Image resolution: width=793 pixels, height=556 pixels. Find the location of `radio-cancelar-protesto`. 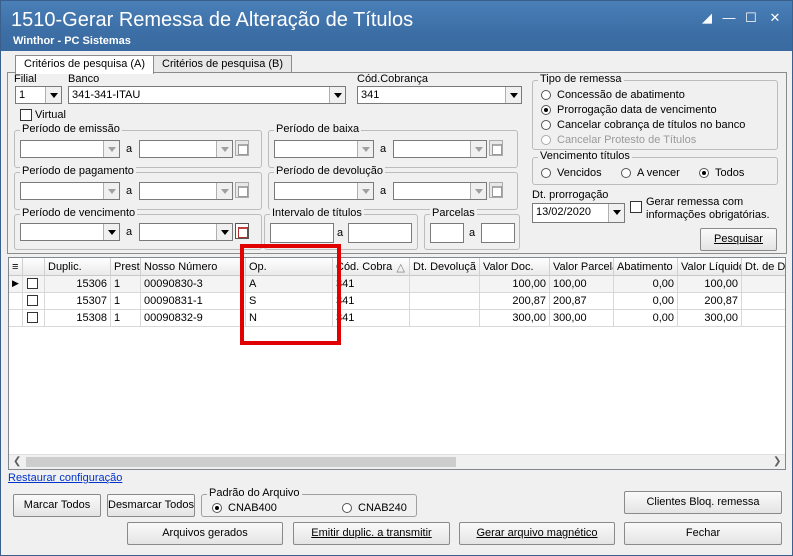

radio-cancelar-protesto is located at coordinates (546, 140).